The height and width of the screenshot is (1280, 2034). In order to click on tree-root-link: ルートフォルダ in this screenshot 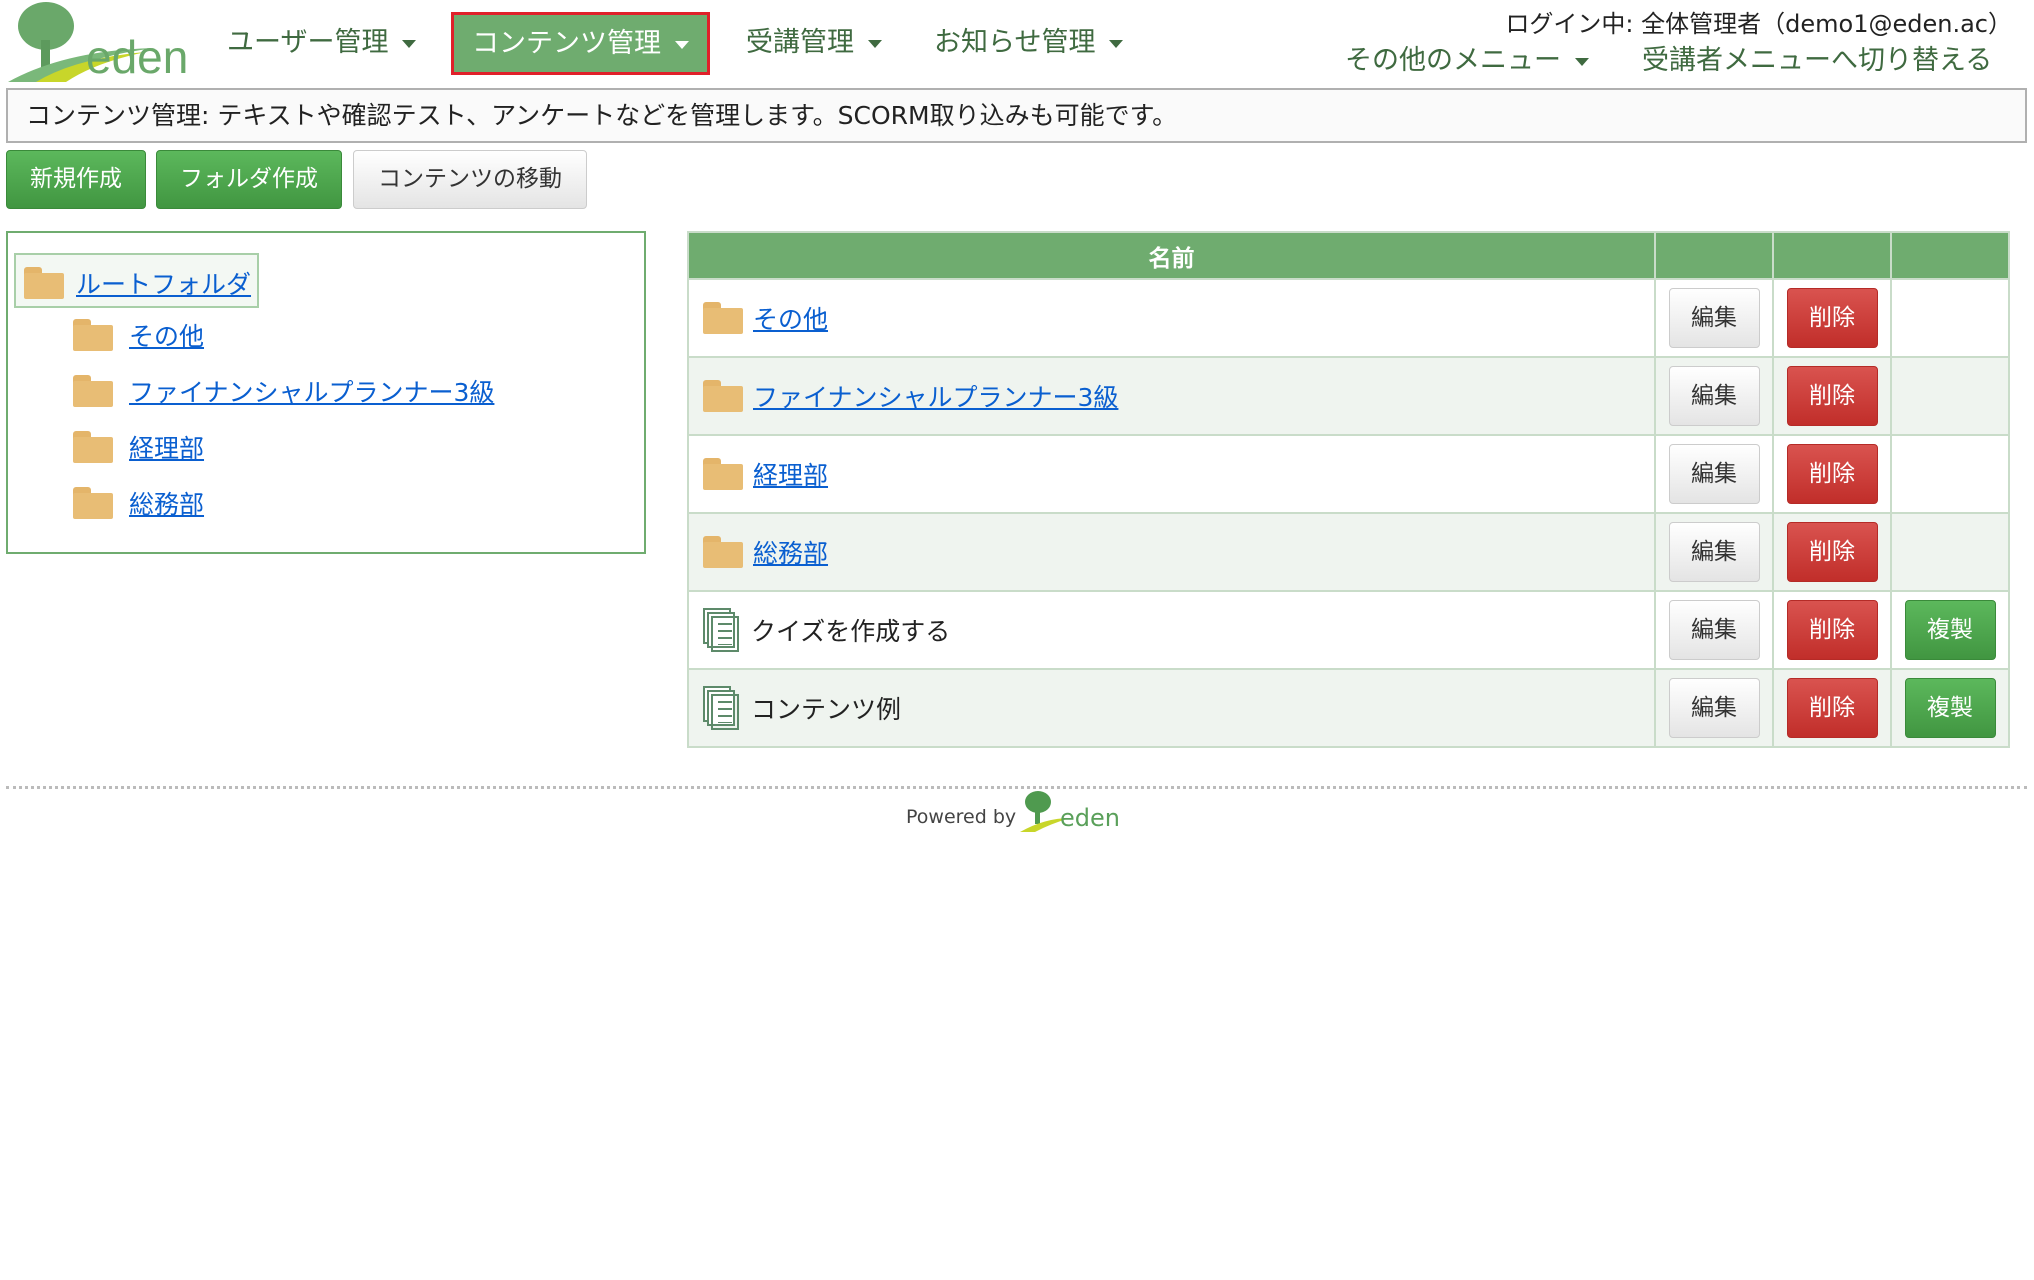, I will do `click(163, 284)`.